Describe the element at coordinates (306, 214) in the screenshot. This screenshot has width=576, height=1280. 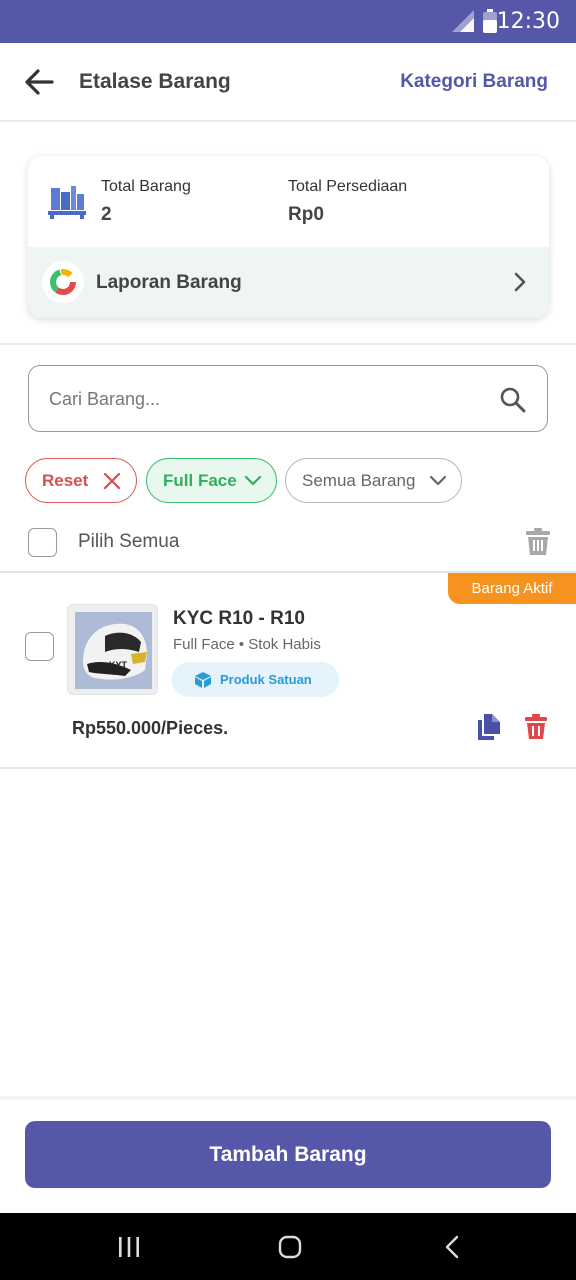
I see `total-persediaan-value: Rp0` at that location.